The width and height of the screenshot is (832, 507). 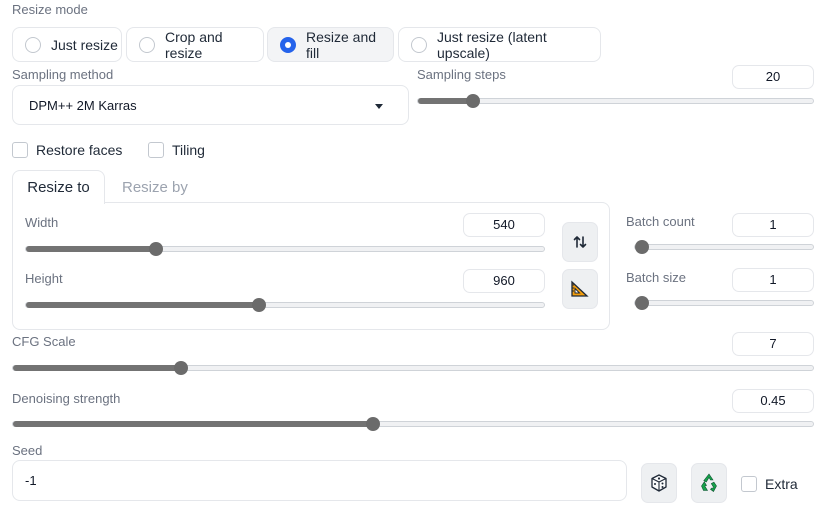 What do you see at coordinates (773, 77) in the screenshot?
I see `sampling-steps-input: 20` at bounding box center [773, 77].